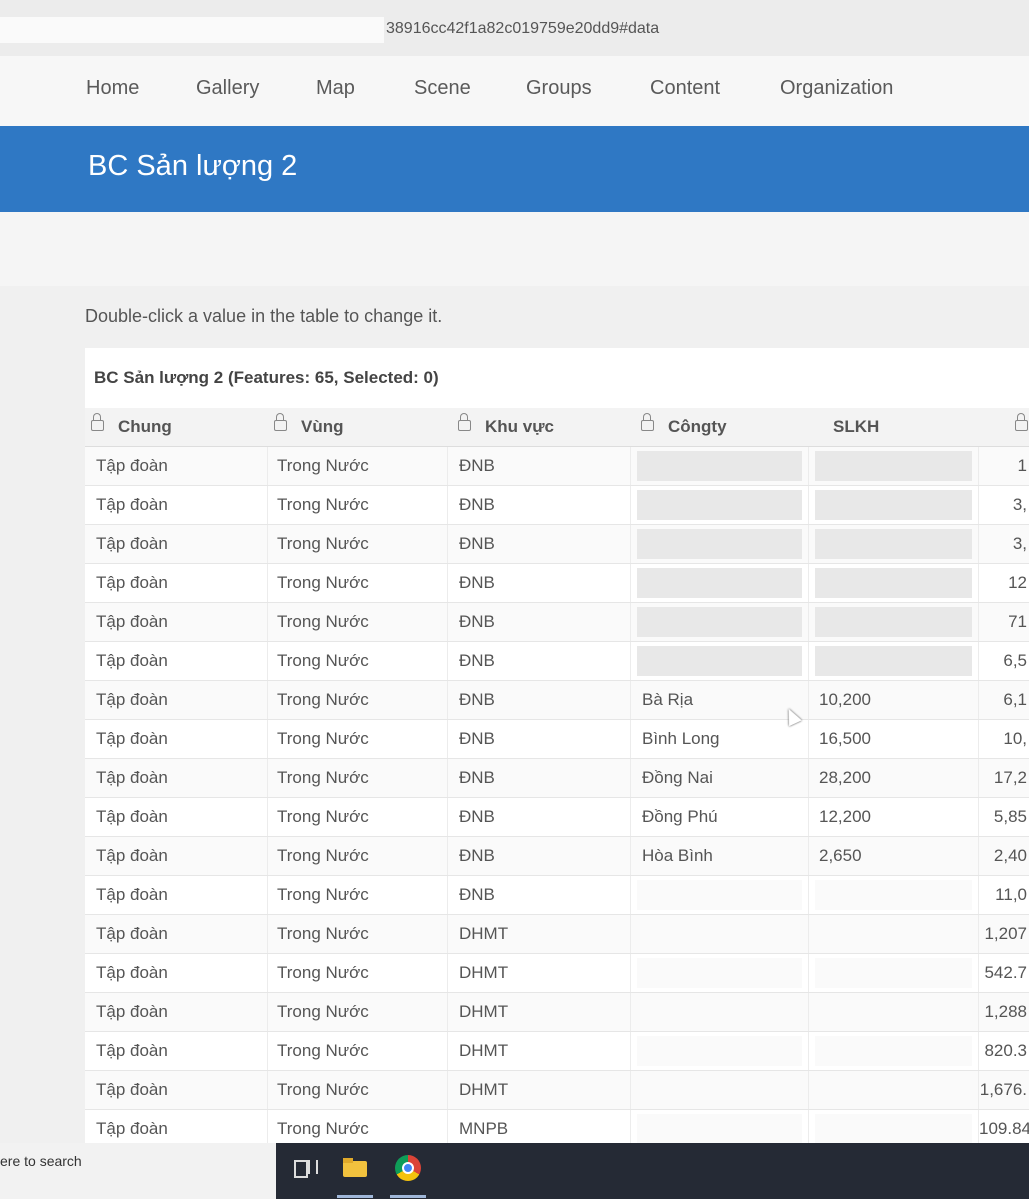 The width and height of the screenshot is (1029, 1199). I want to click on table-row: Tập đoàn Trong Nước ĐNB Bình Long 16,500 10,, so click(557, 739).